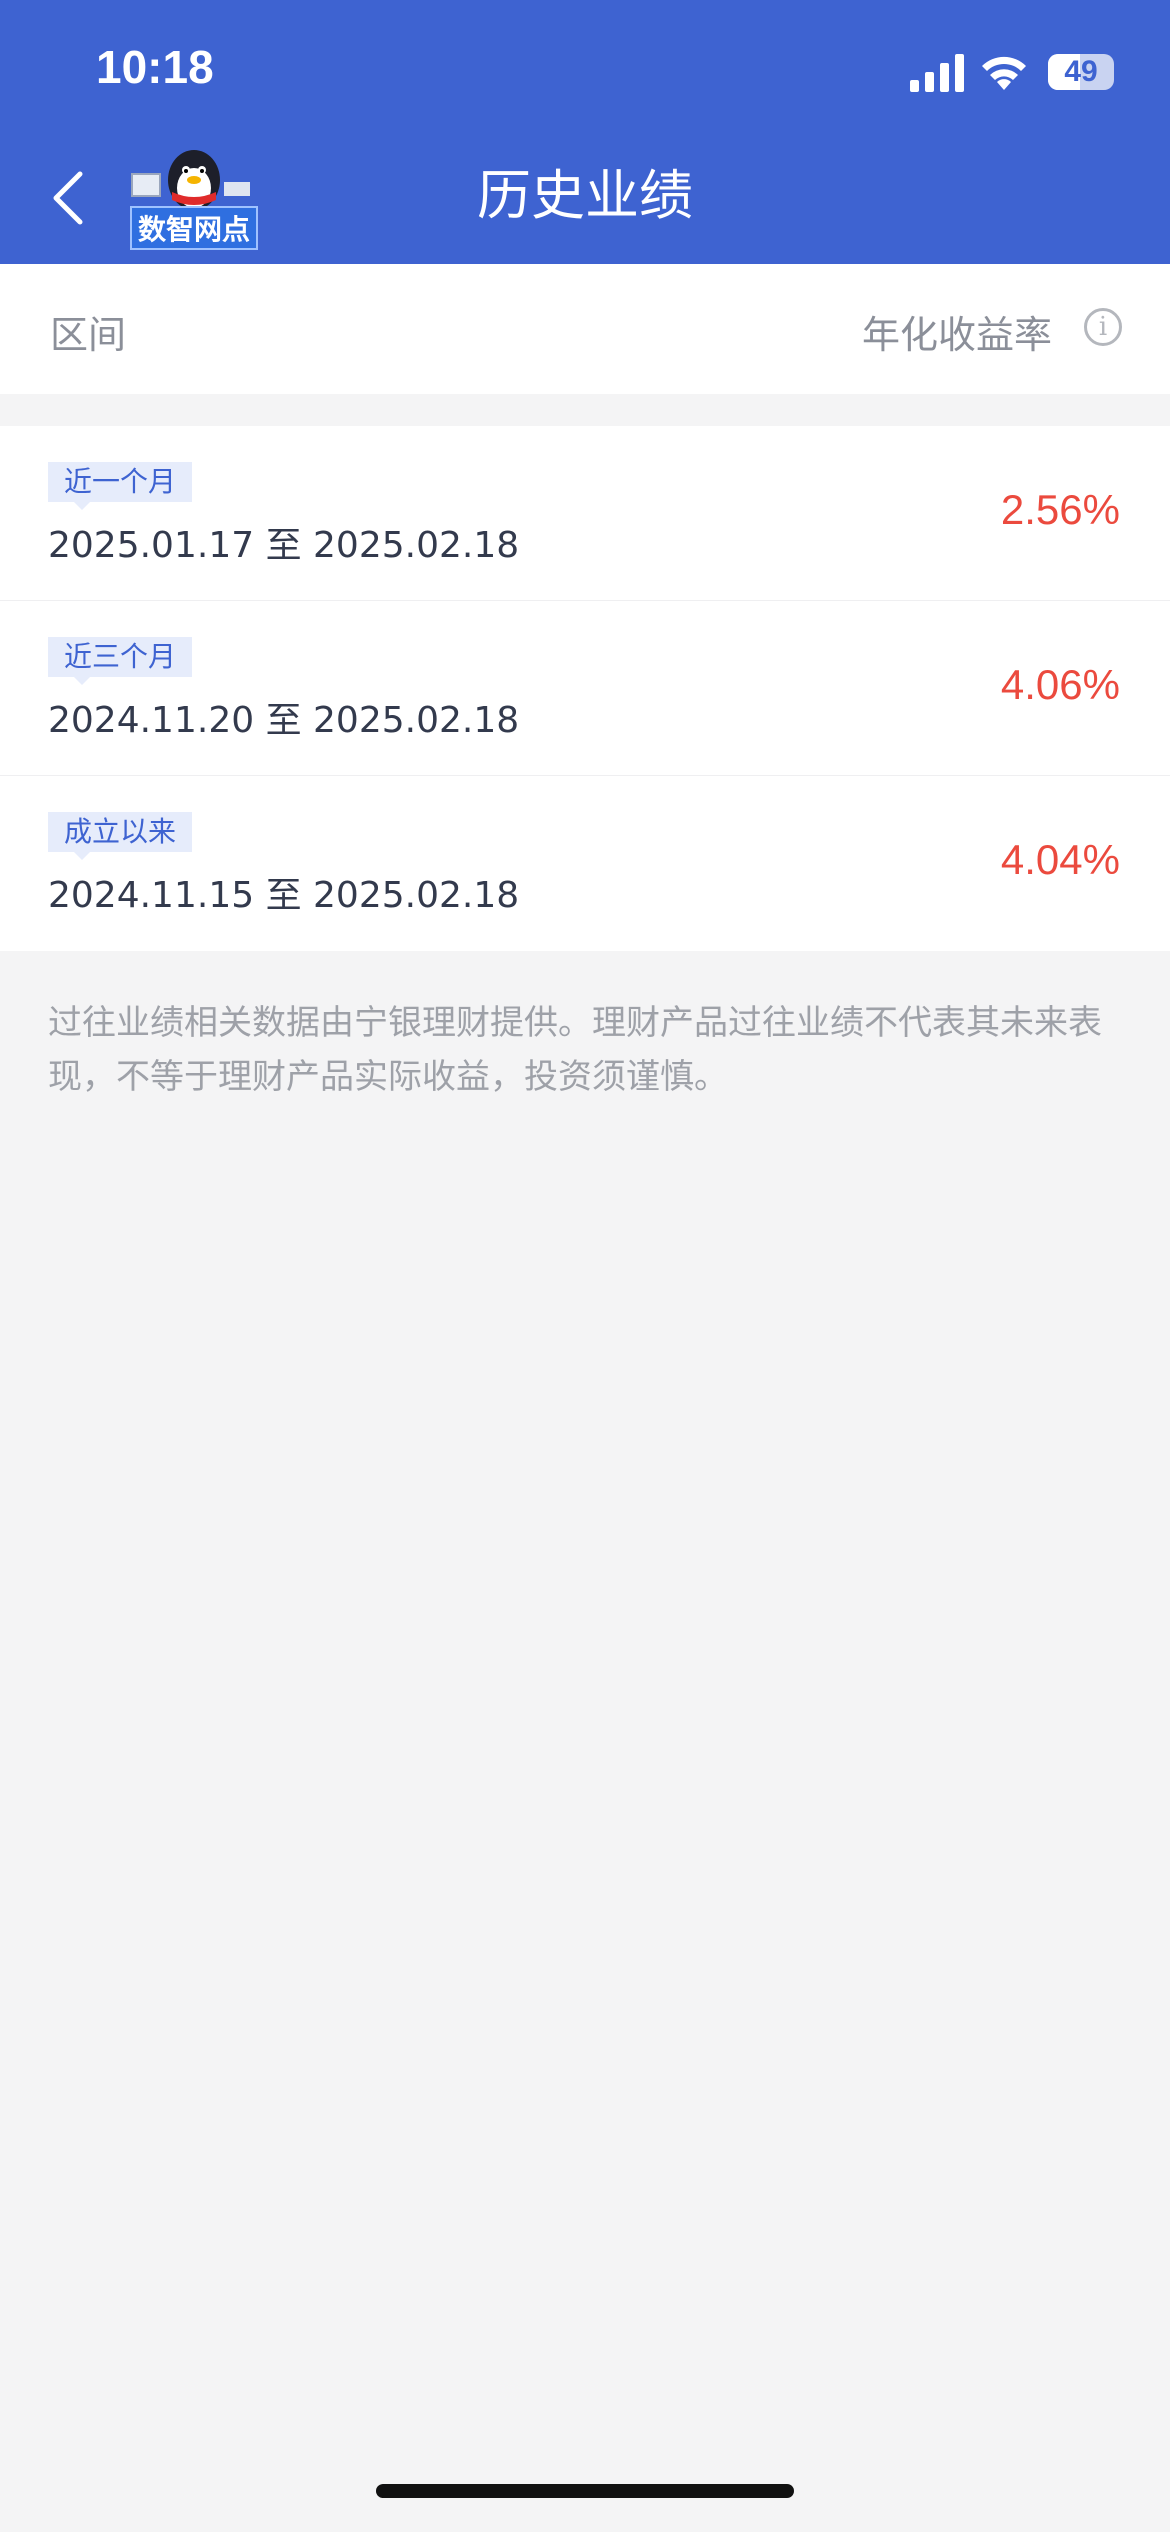 This screenshot has width=1170, height=2532. I want to click on home-indicator, so click(585, 2491).